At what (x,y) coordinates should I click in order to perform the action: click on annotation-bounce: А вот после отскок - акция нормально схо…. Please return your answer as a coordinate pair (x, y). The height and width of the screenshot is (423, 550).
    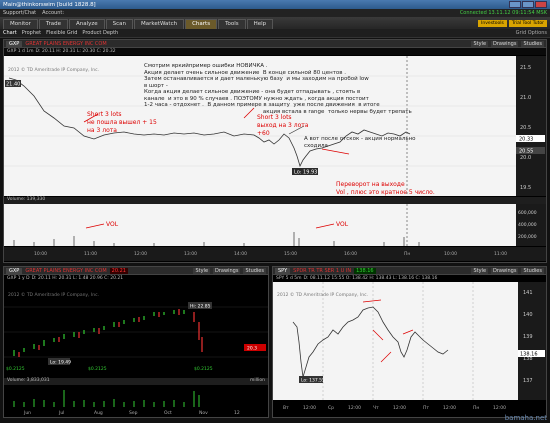
    Looking at the image, I should click on (360, 142).